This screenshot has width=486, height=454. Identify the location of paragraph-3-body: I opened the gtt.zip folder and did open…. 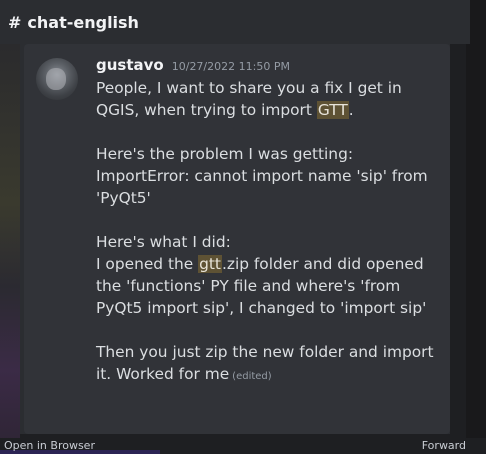
(268, 286).